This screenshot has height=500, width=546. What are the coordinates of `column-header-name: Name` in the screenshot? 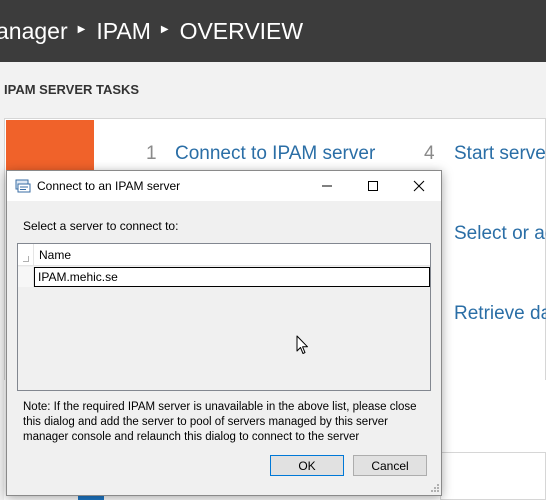 It's located at (55, 255).